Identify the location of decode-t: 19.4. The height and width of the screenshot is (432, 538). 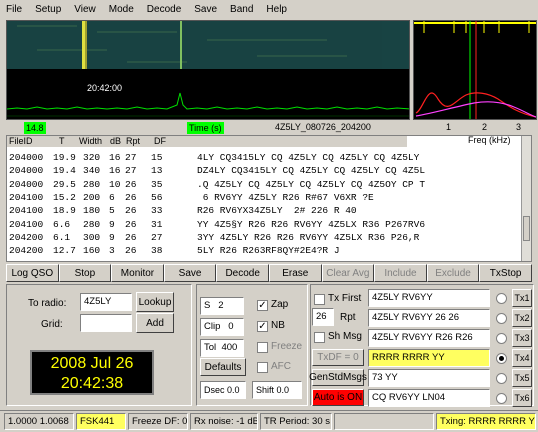
(64, 171).